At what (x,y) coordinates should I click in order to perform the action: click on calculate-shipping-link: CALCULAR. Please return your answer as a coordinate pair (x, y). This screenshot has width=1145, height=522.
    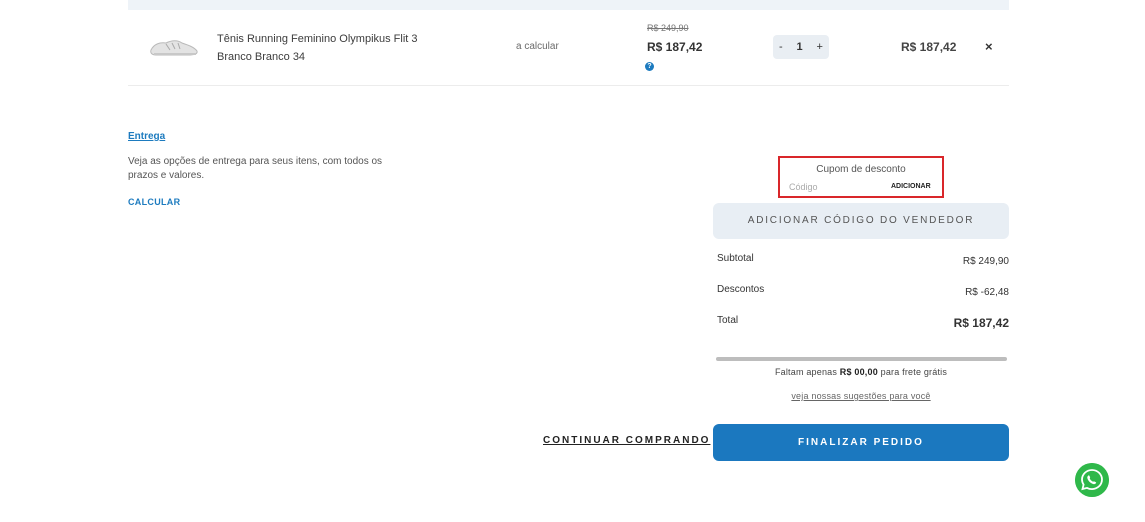
    Looking at the image, I should click on (154, 202).